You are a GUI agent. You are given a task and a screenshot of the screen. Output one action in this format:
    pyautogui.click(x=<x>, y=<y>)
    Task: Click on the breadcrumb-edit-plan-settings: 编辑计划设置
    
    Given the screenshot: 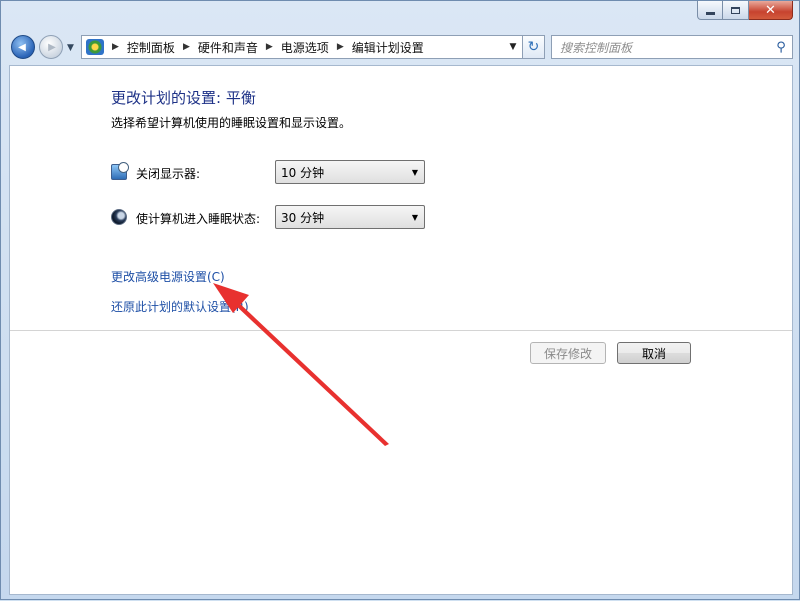 What is the action you would take?
    pyautogui.click(x=388, y=47)
    